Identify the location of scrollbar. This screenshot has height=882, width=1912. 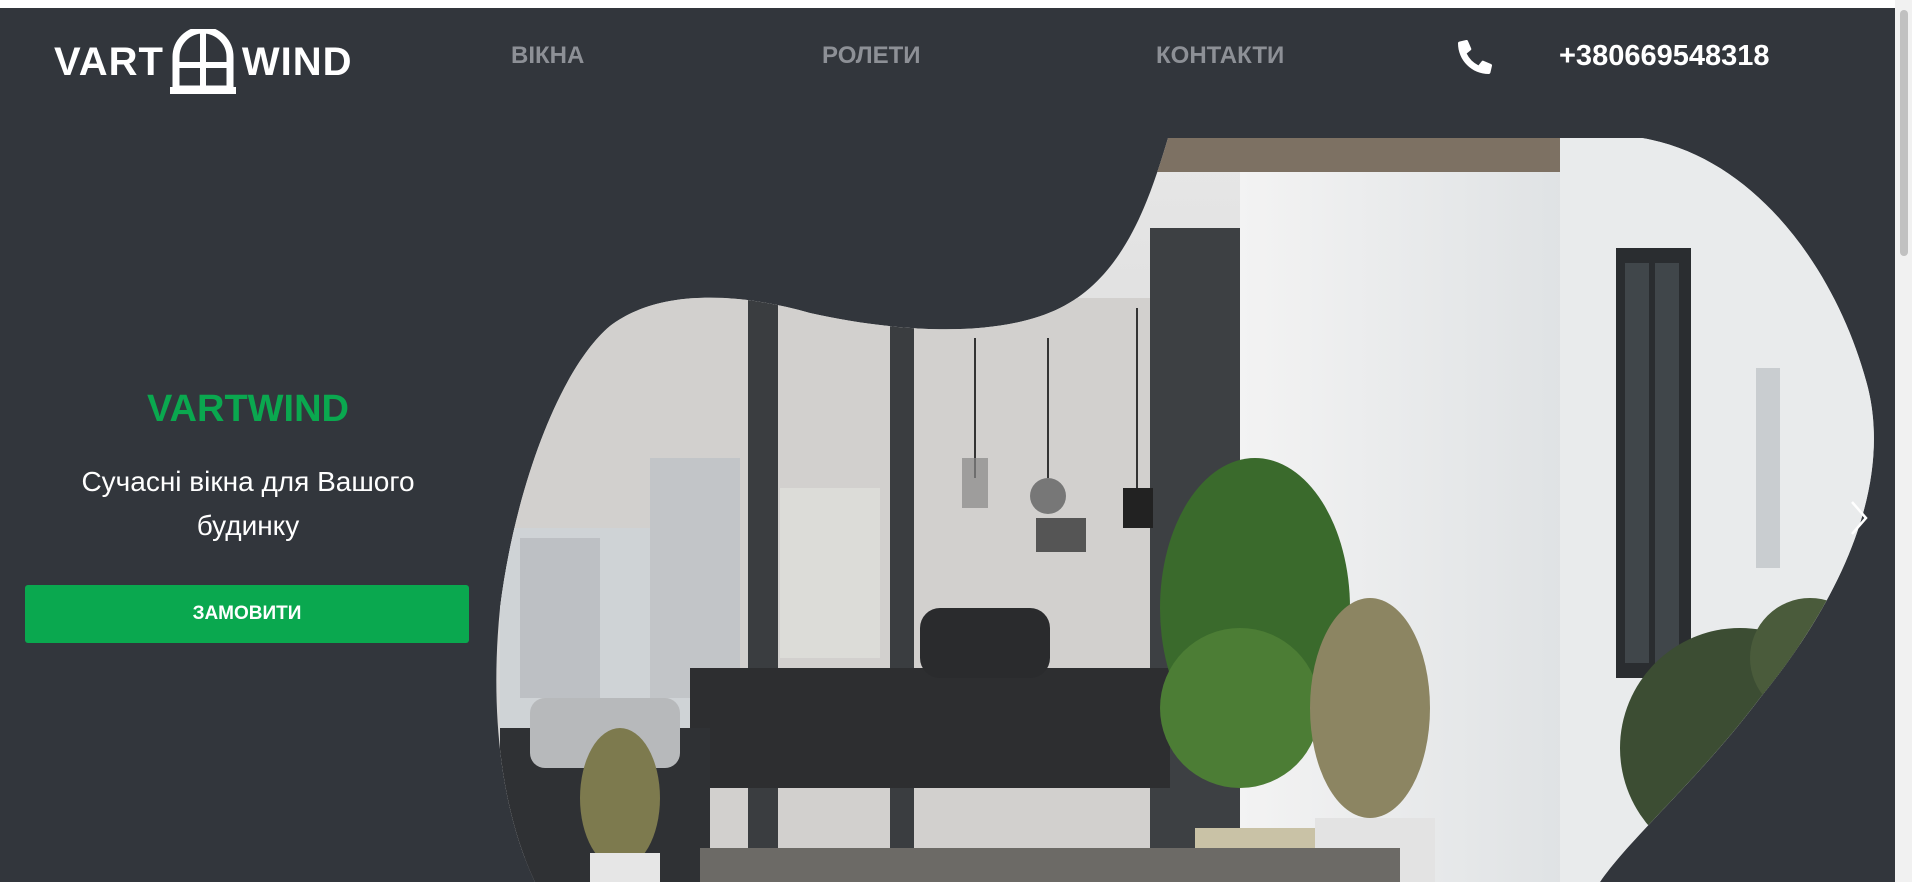
(1903, 441).